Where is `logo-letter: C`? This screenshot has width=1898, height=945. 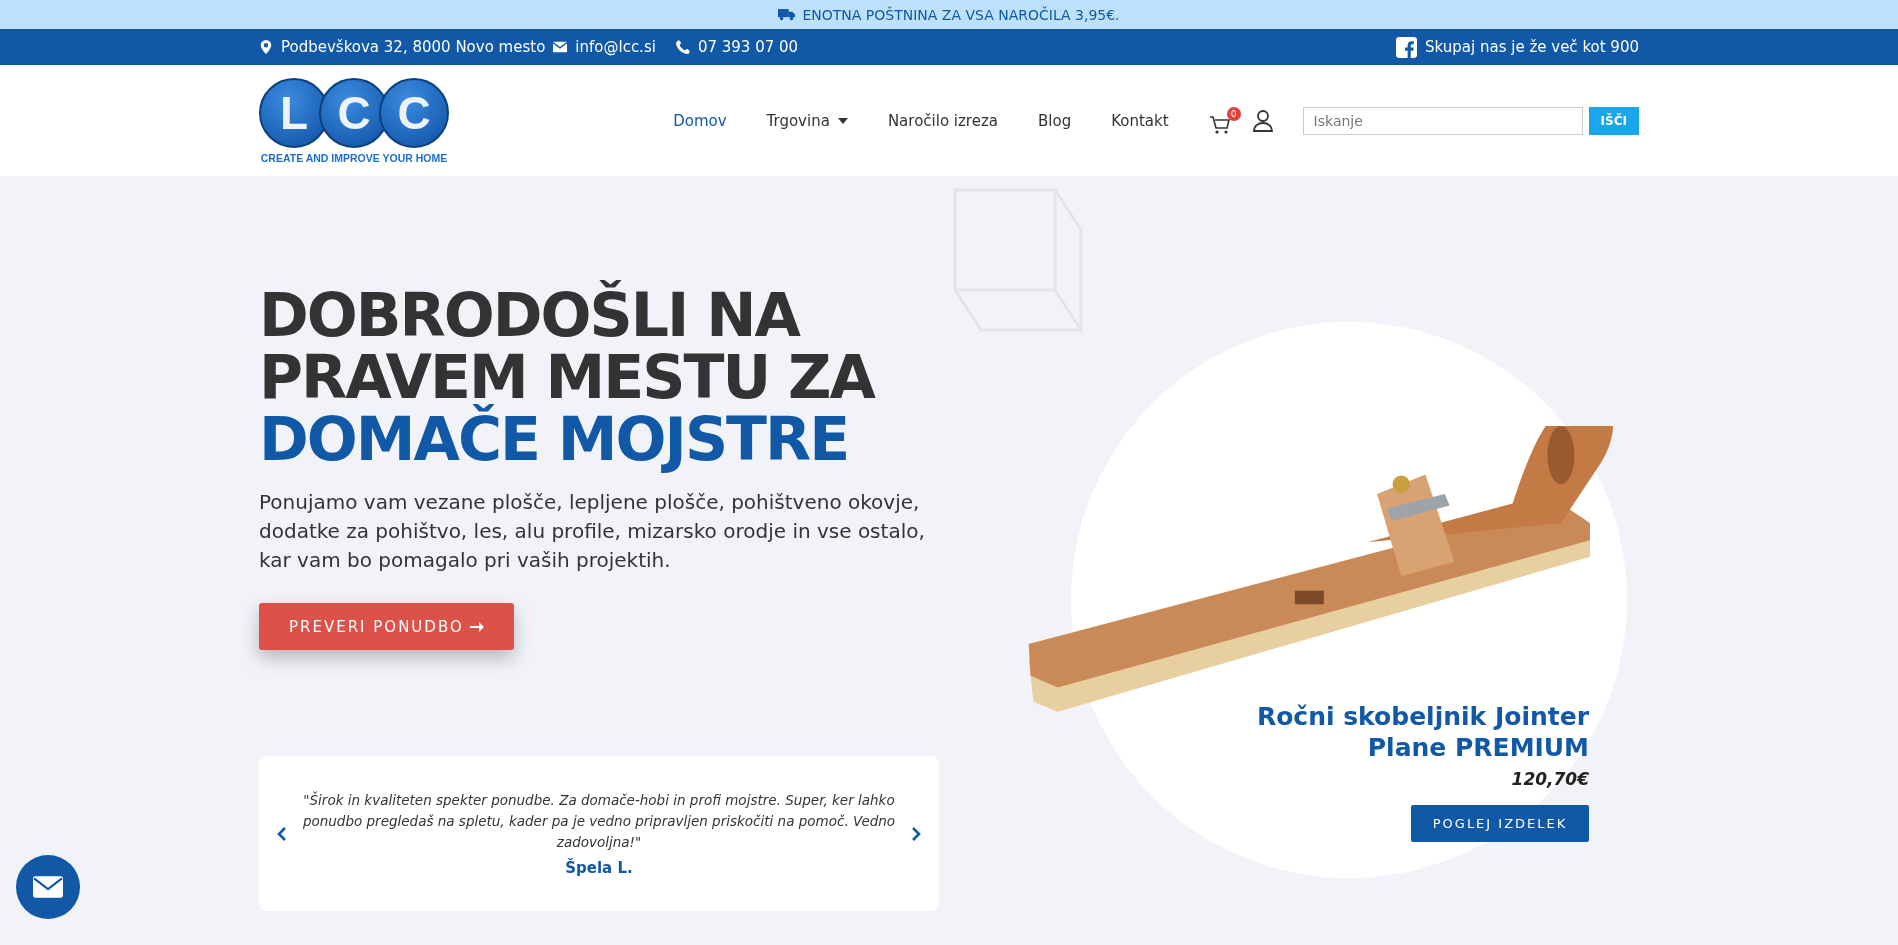 logo-letter: C is located at coordinates (414, 112).